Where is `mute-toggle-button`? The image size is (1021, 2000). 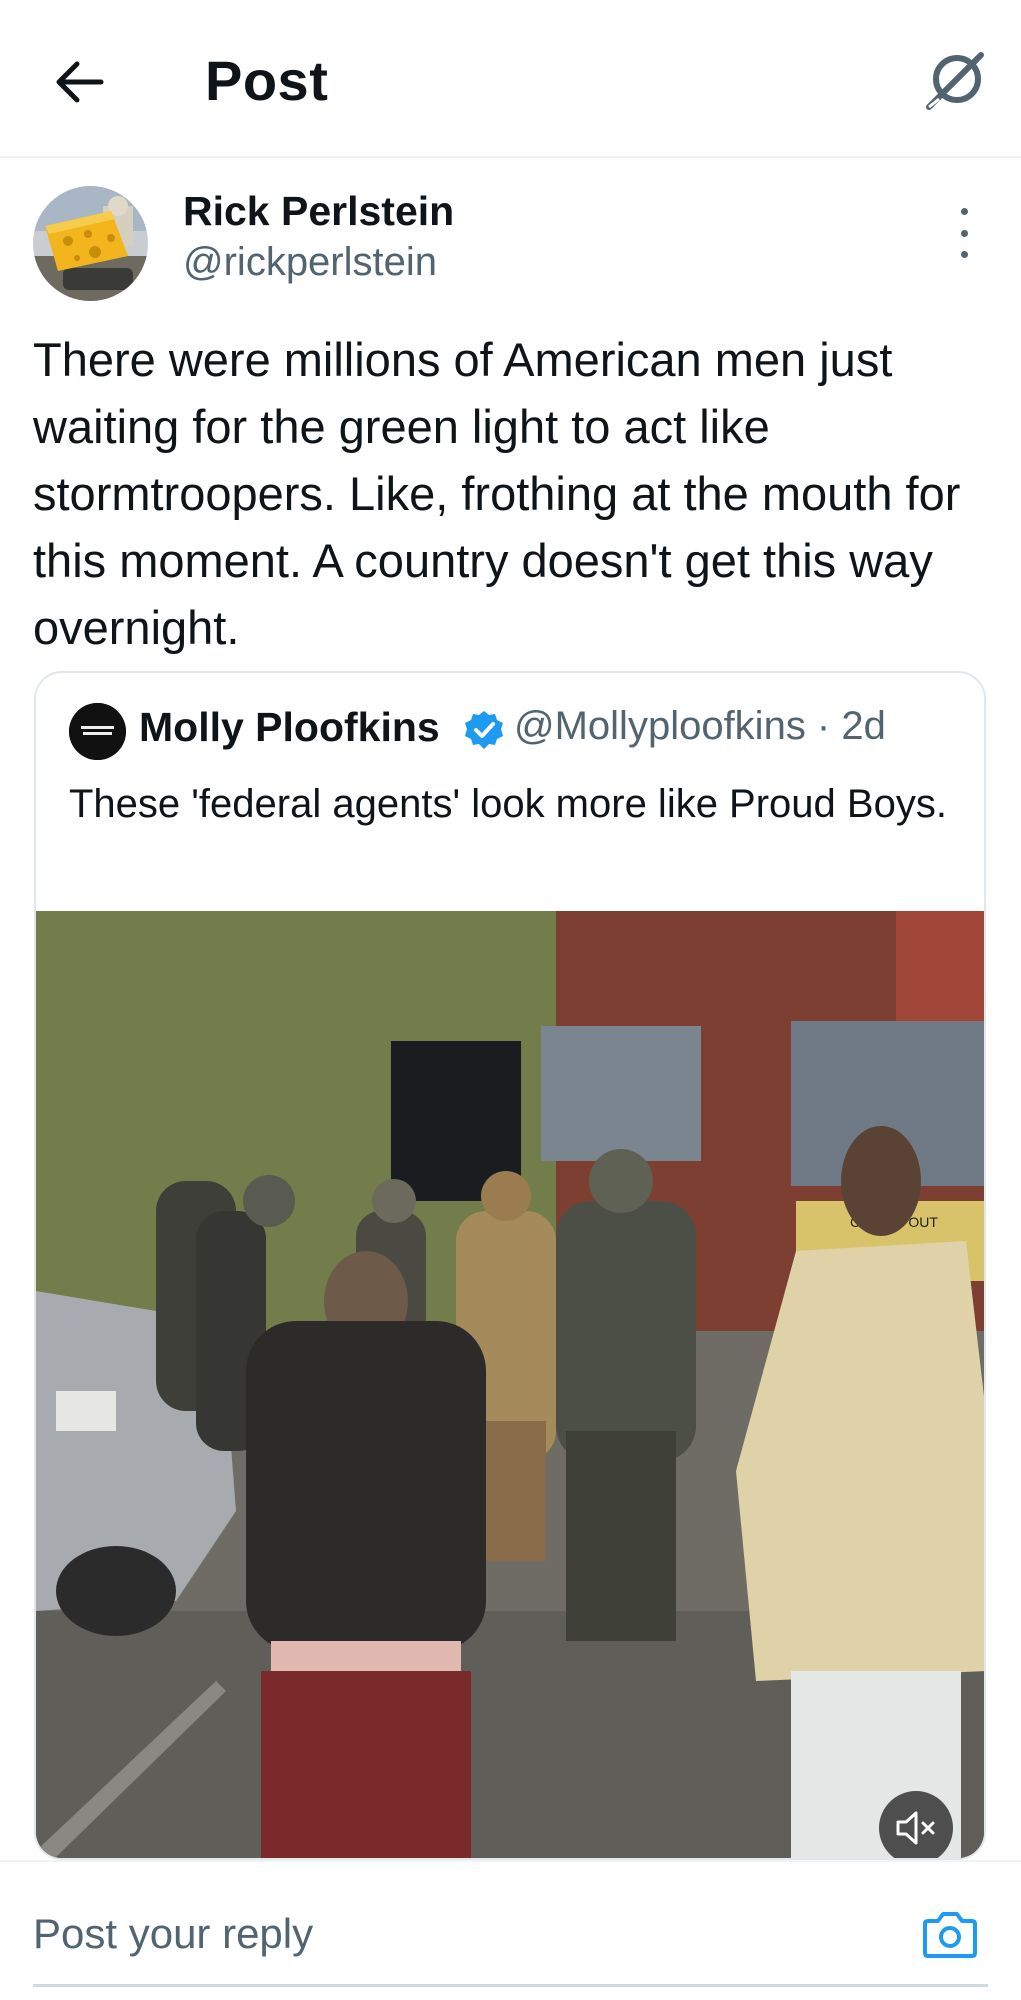 mute-toggle-button is located at coordinates (916, 1824).